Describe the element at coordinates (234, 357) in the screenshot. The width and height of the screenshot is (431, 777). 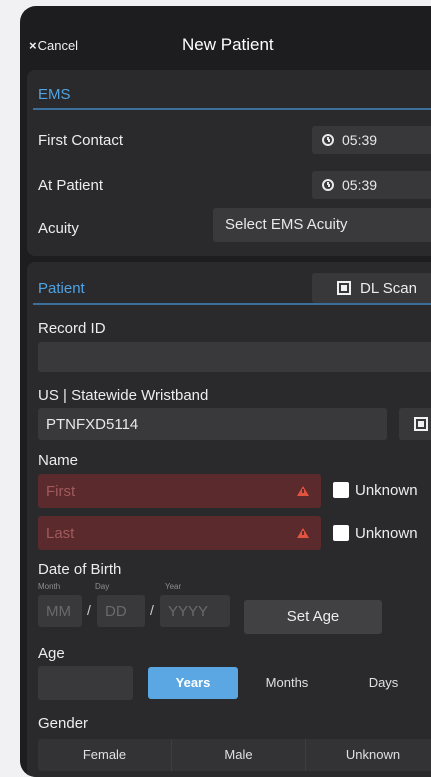
I see `record-id-input` at that location.